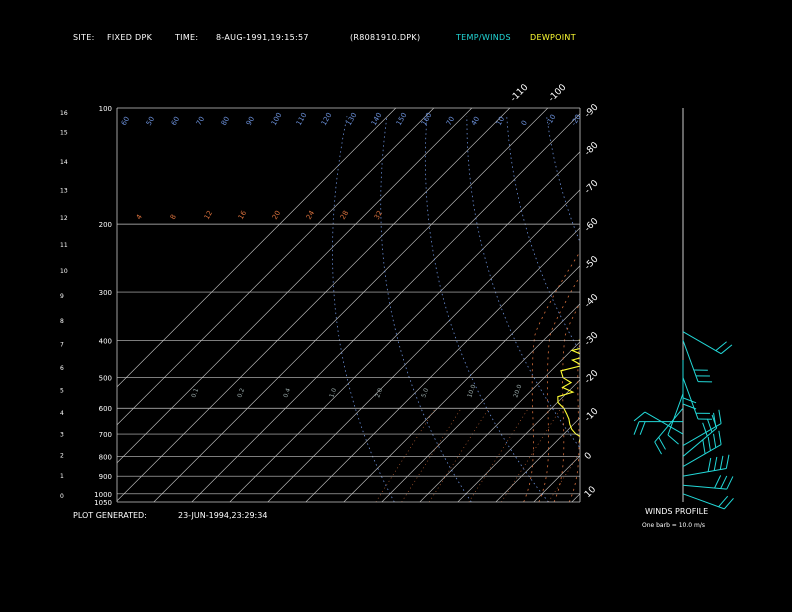 The image size is (792, 612). Describe the element at coordinates (517, 391) in the screenshot. I see `mixing-ratio-label: 20.0` at that location.